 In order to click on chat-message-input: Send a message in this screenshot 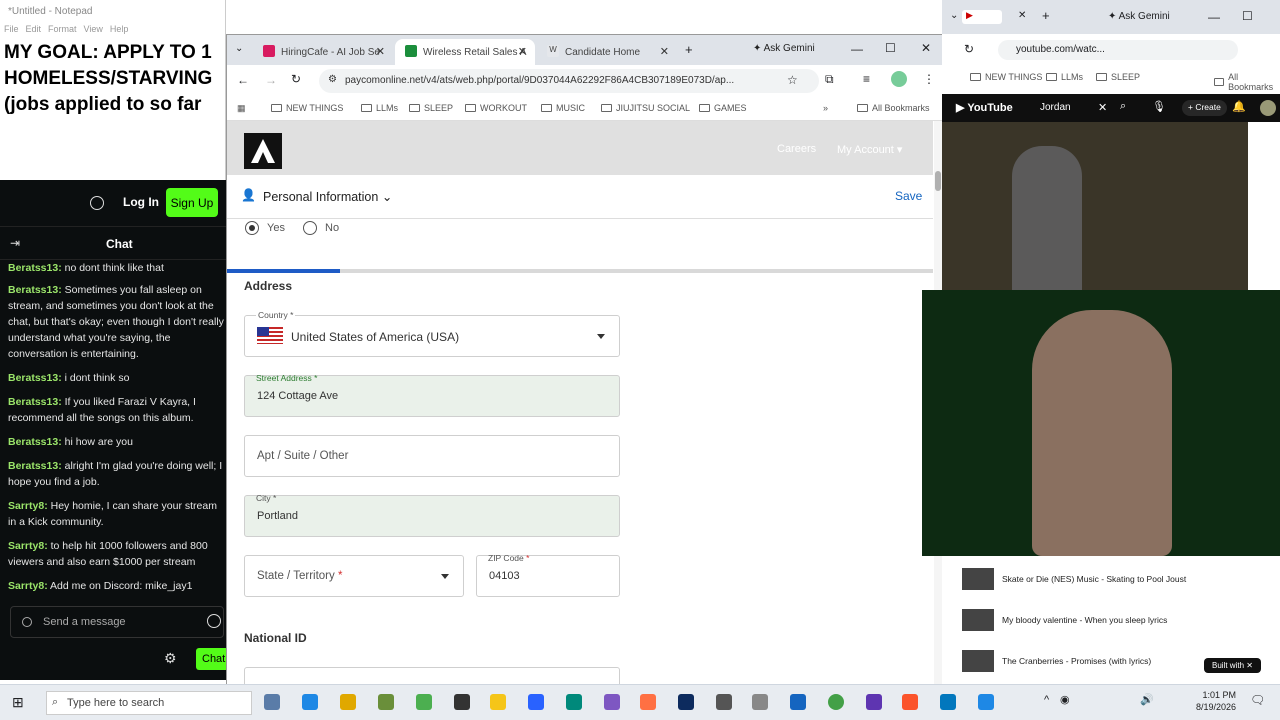, I will do `click(117, 622)`.